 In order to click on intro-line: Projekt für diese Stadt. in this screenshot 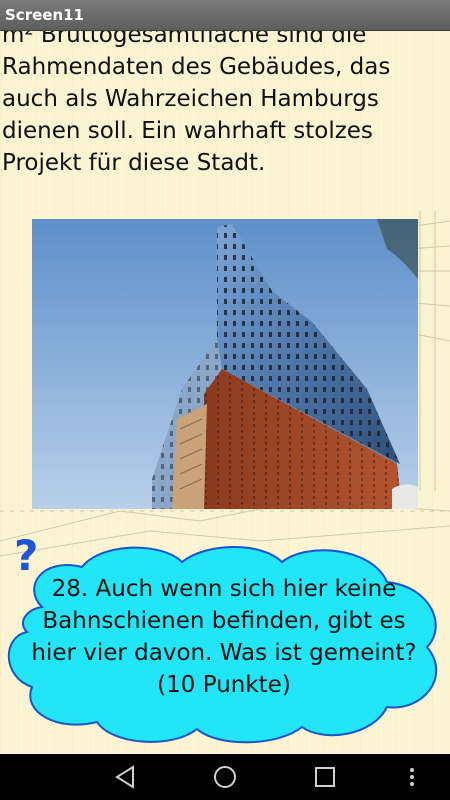, I will do `click(134, 163)`.